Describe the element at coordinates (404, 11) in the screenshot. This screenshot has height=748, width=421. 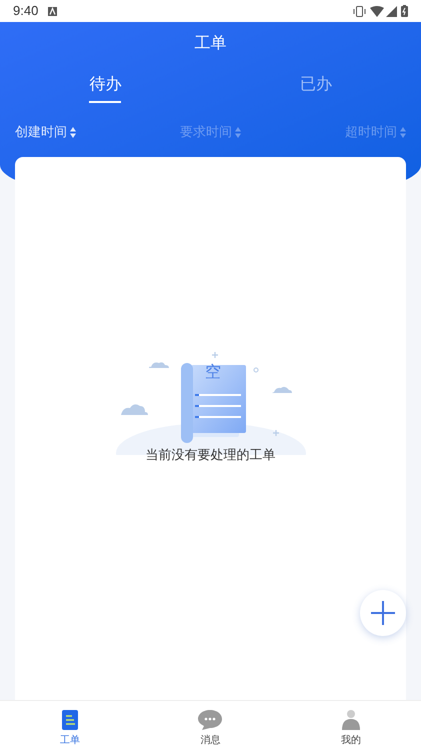
I see `battery-icon` at that location.